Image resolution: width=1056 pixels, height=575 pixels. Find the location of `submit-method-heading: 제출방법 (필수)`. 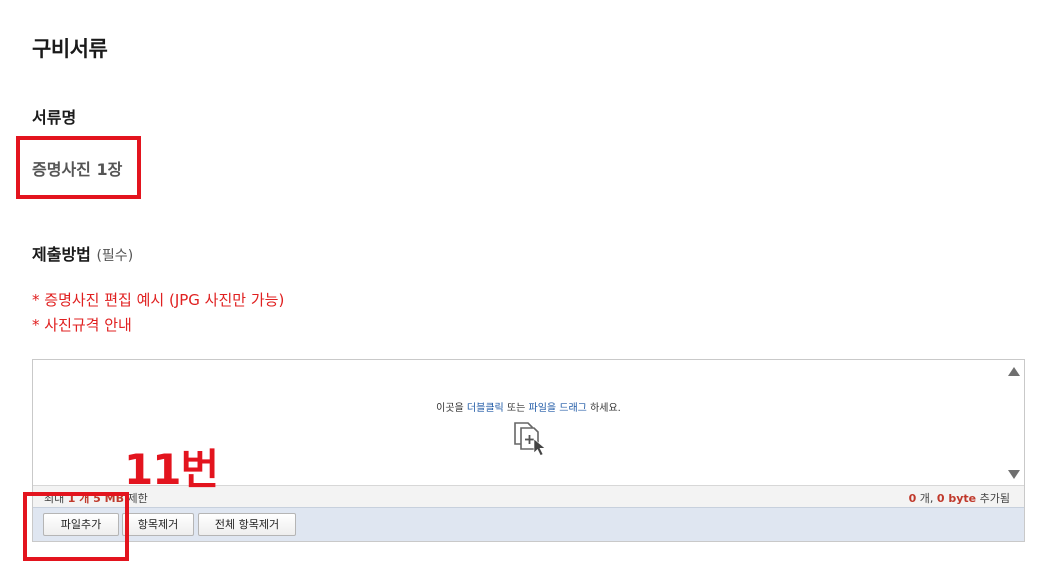

submit-method-heading: 제출방법 (필수) is located at coordinates (82, 253).